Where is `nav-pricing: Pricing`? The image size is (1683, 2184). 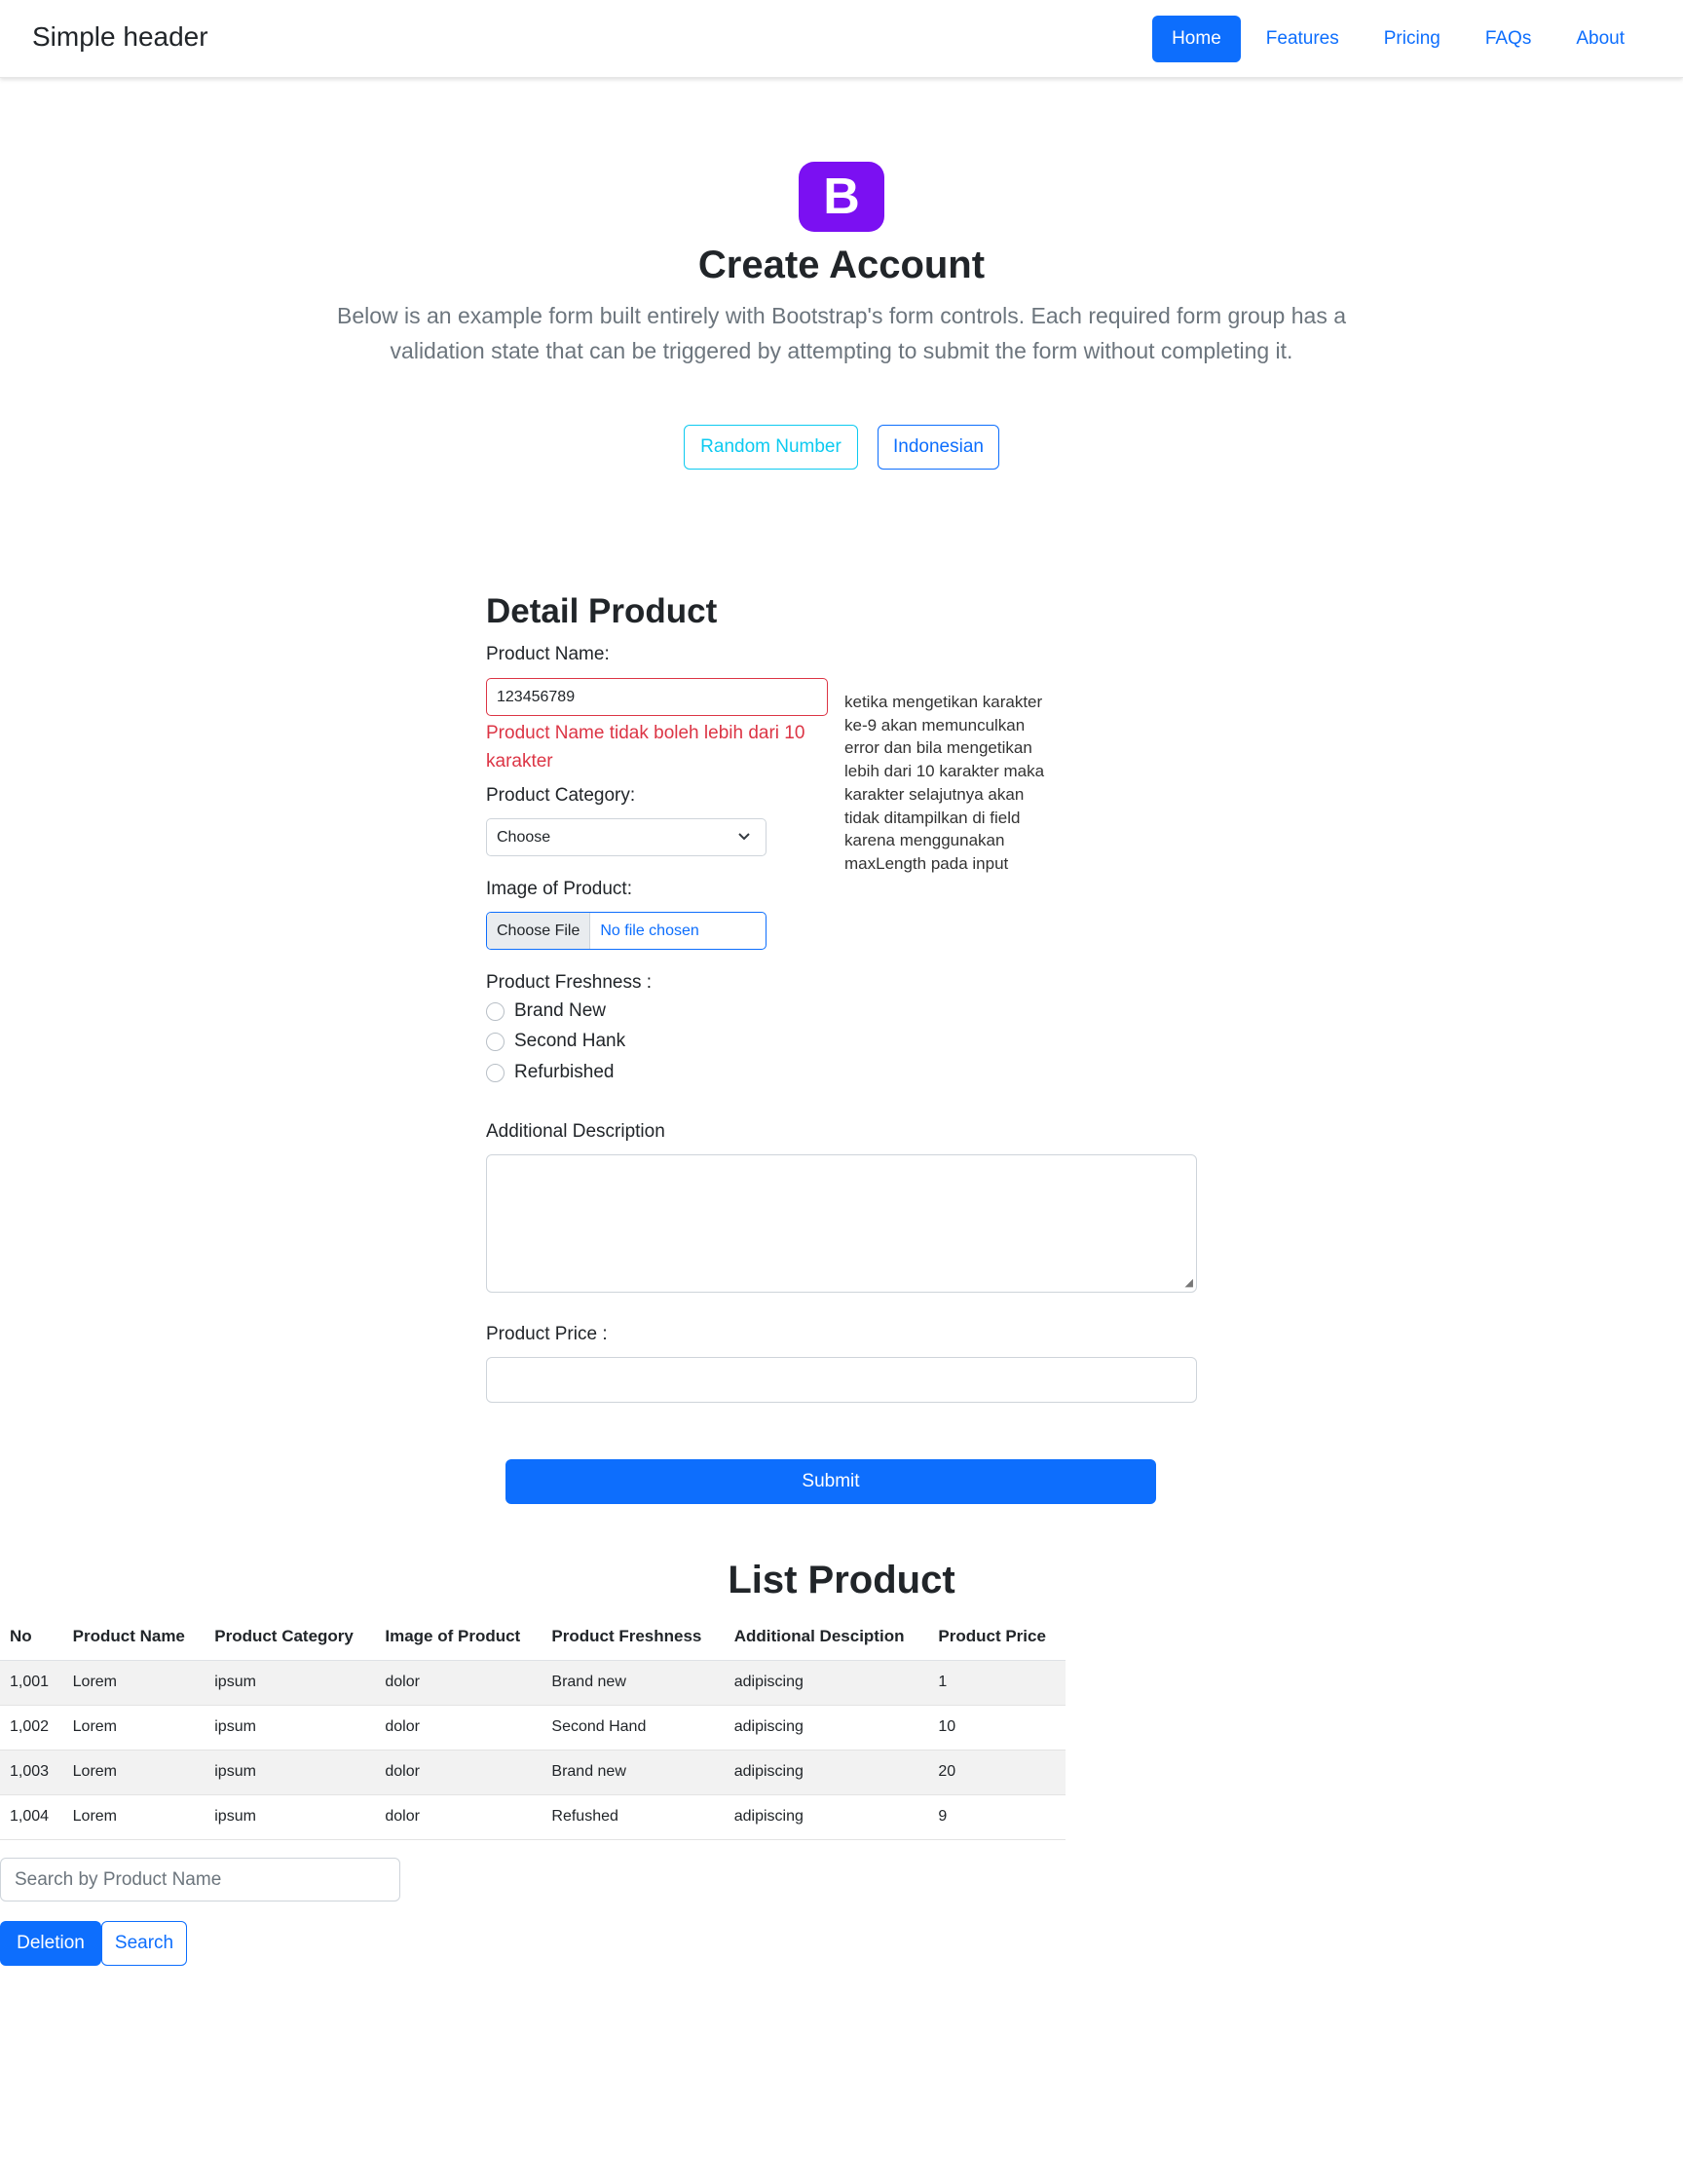
nav-pricing: Pricing is located at coordinates (1413, 39).